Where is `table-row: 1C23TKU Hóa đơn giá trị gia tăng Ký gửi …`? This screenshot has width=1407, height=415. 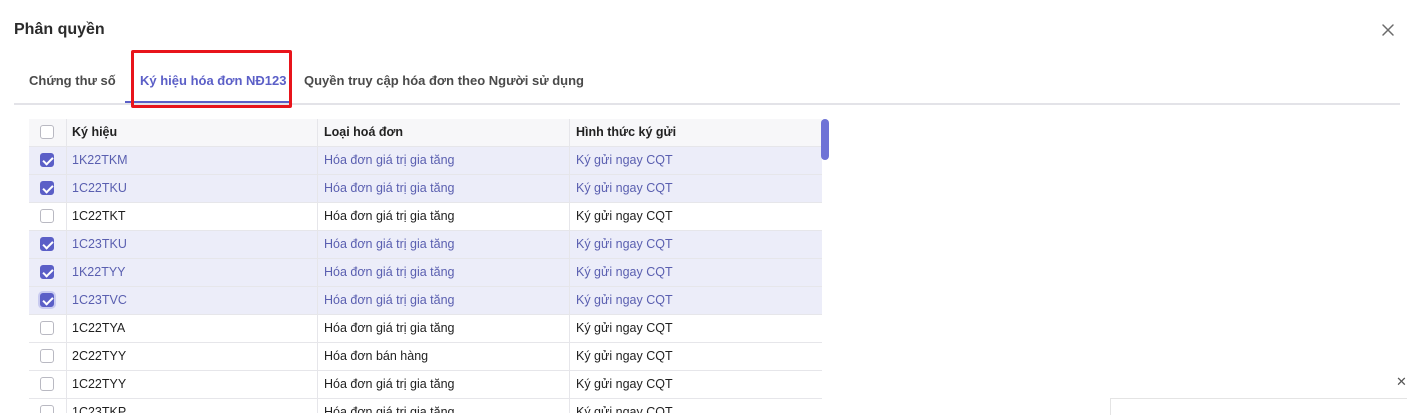 table-row: 1C23TKU Hóa đơn giá trị gia tăng Ký gửi … is located at coordinates (425, 245).